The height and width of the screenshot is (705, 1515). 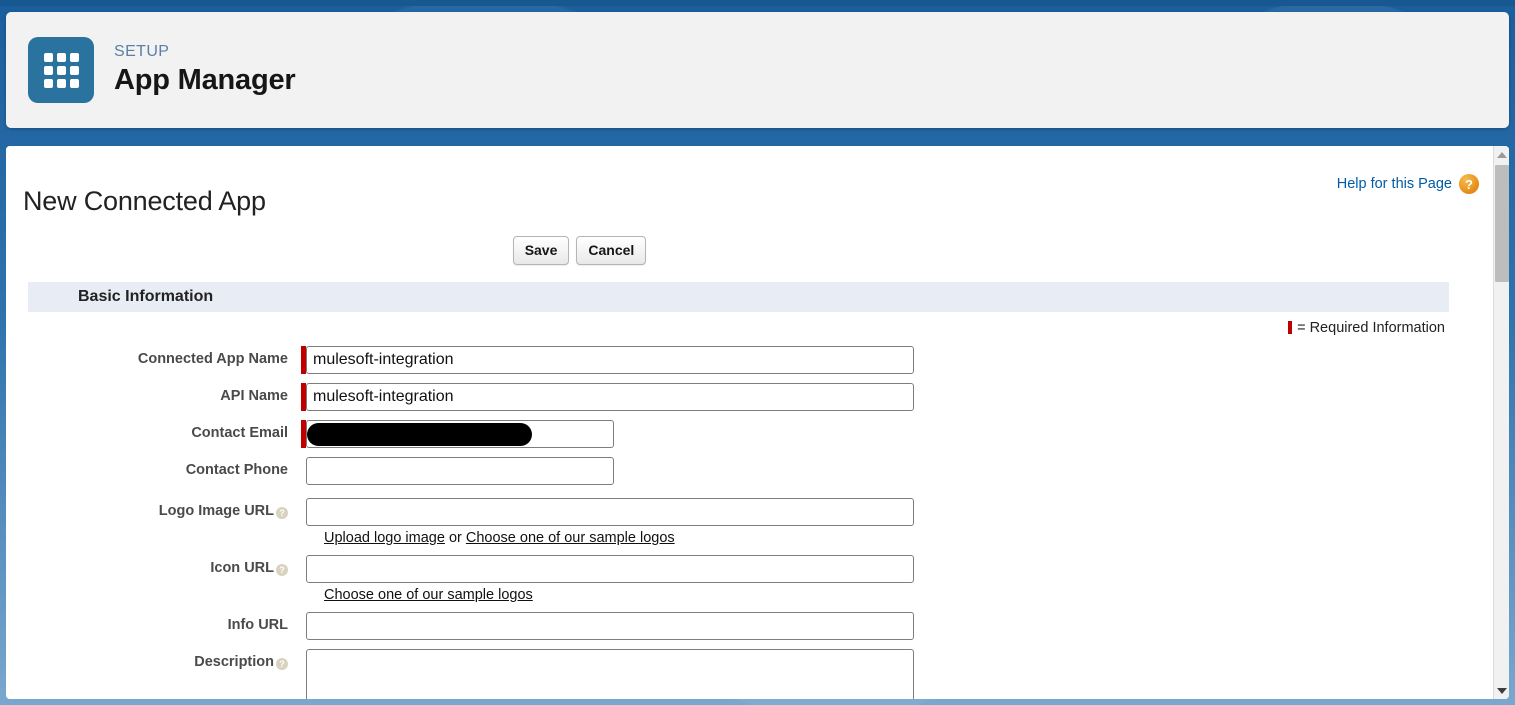 I want to click on choose-sample-logos-link-icon: Choose one of our sample logos, so click(x=428, y=595).